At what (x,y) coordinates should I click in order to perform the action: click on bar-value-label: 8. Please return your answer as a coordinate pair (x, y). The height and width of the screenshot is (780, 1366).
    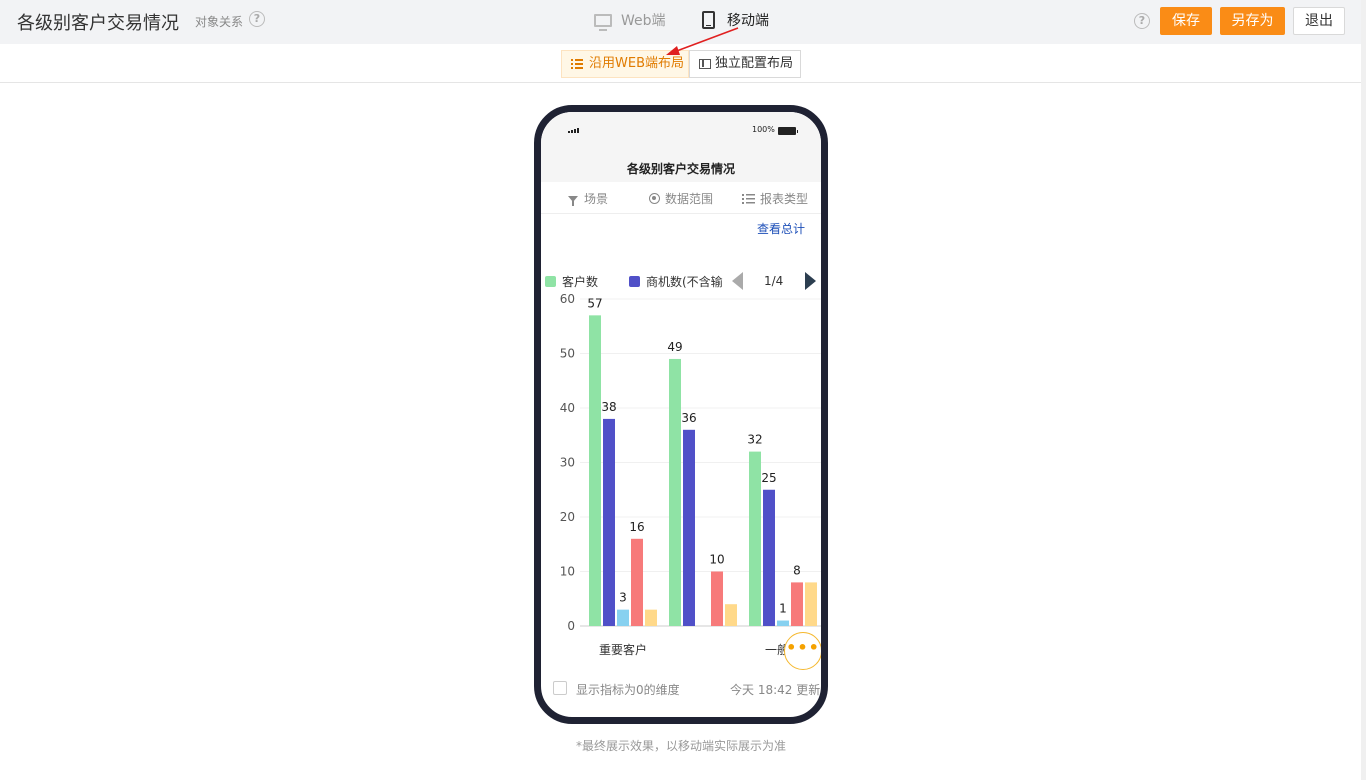
    Looking at the image, I should click on (797, 570).